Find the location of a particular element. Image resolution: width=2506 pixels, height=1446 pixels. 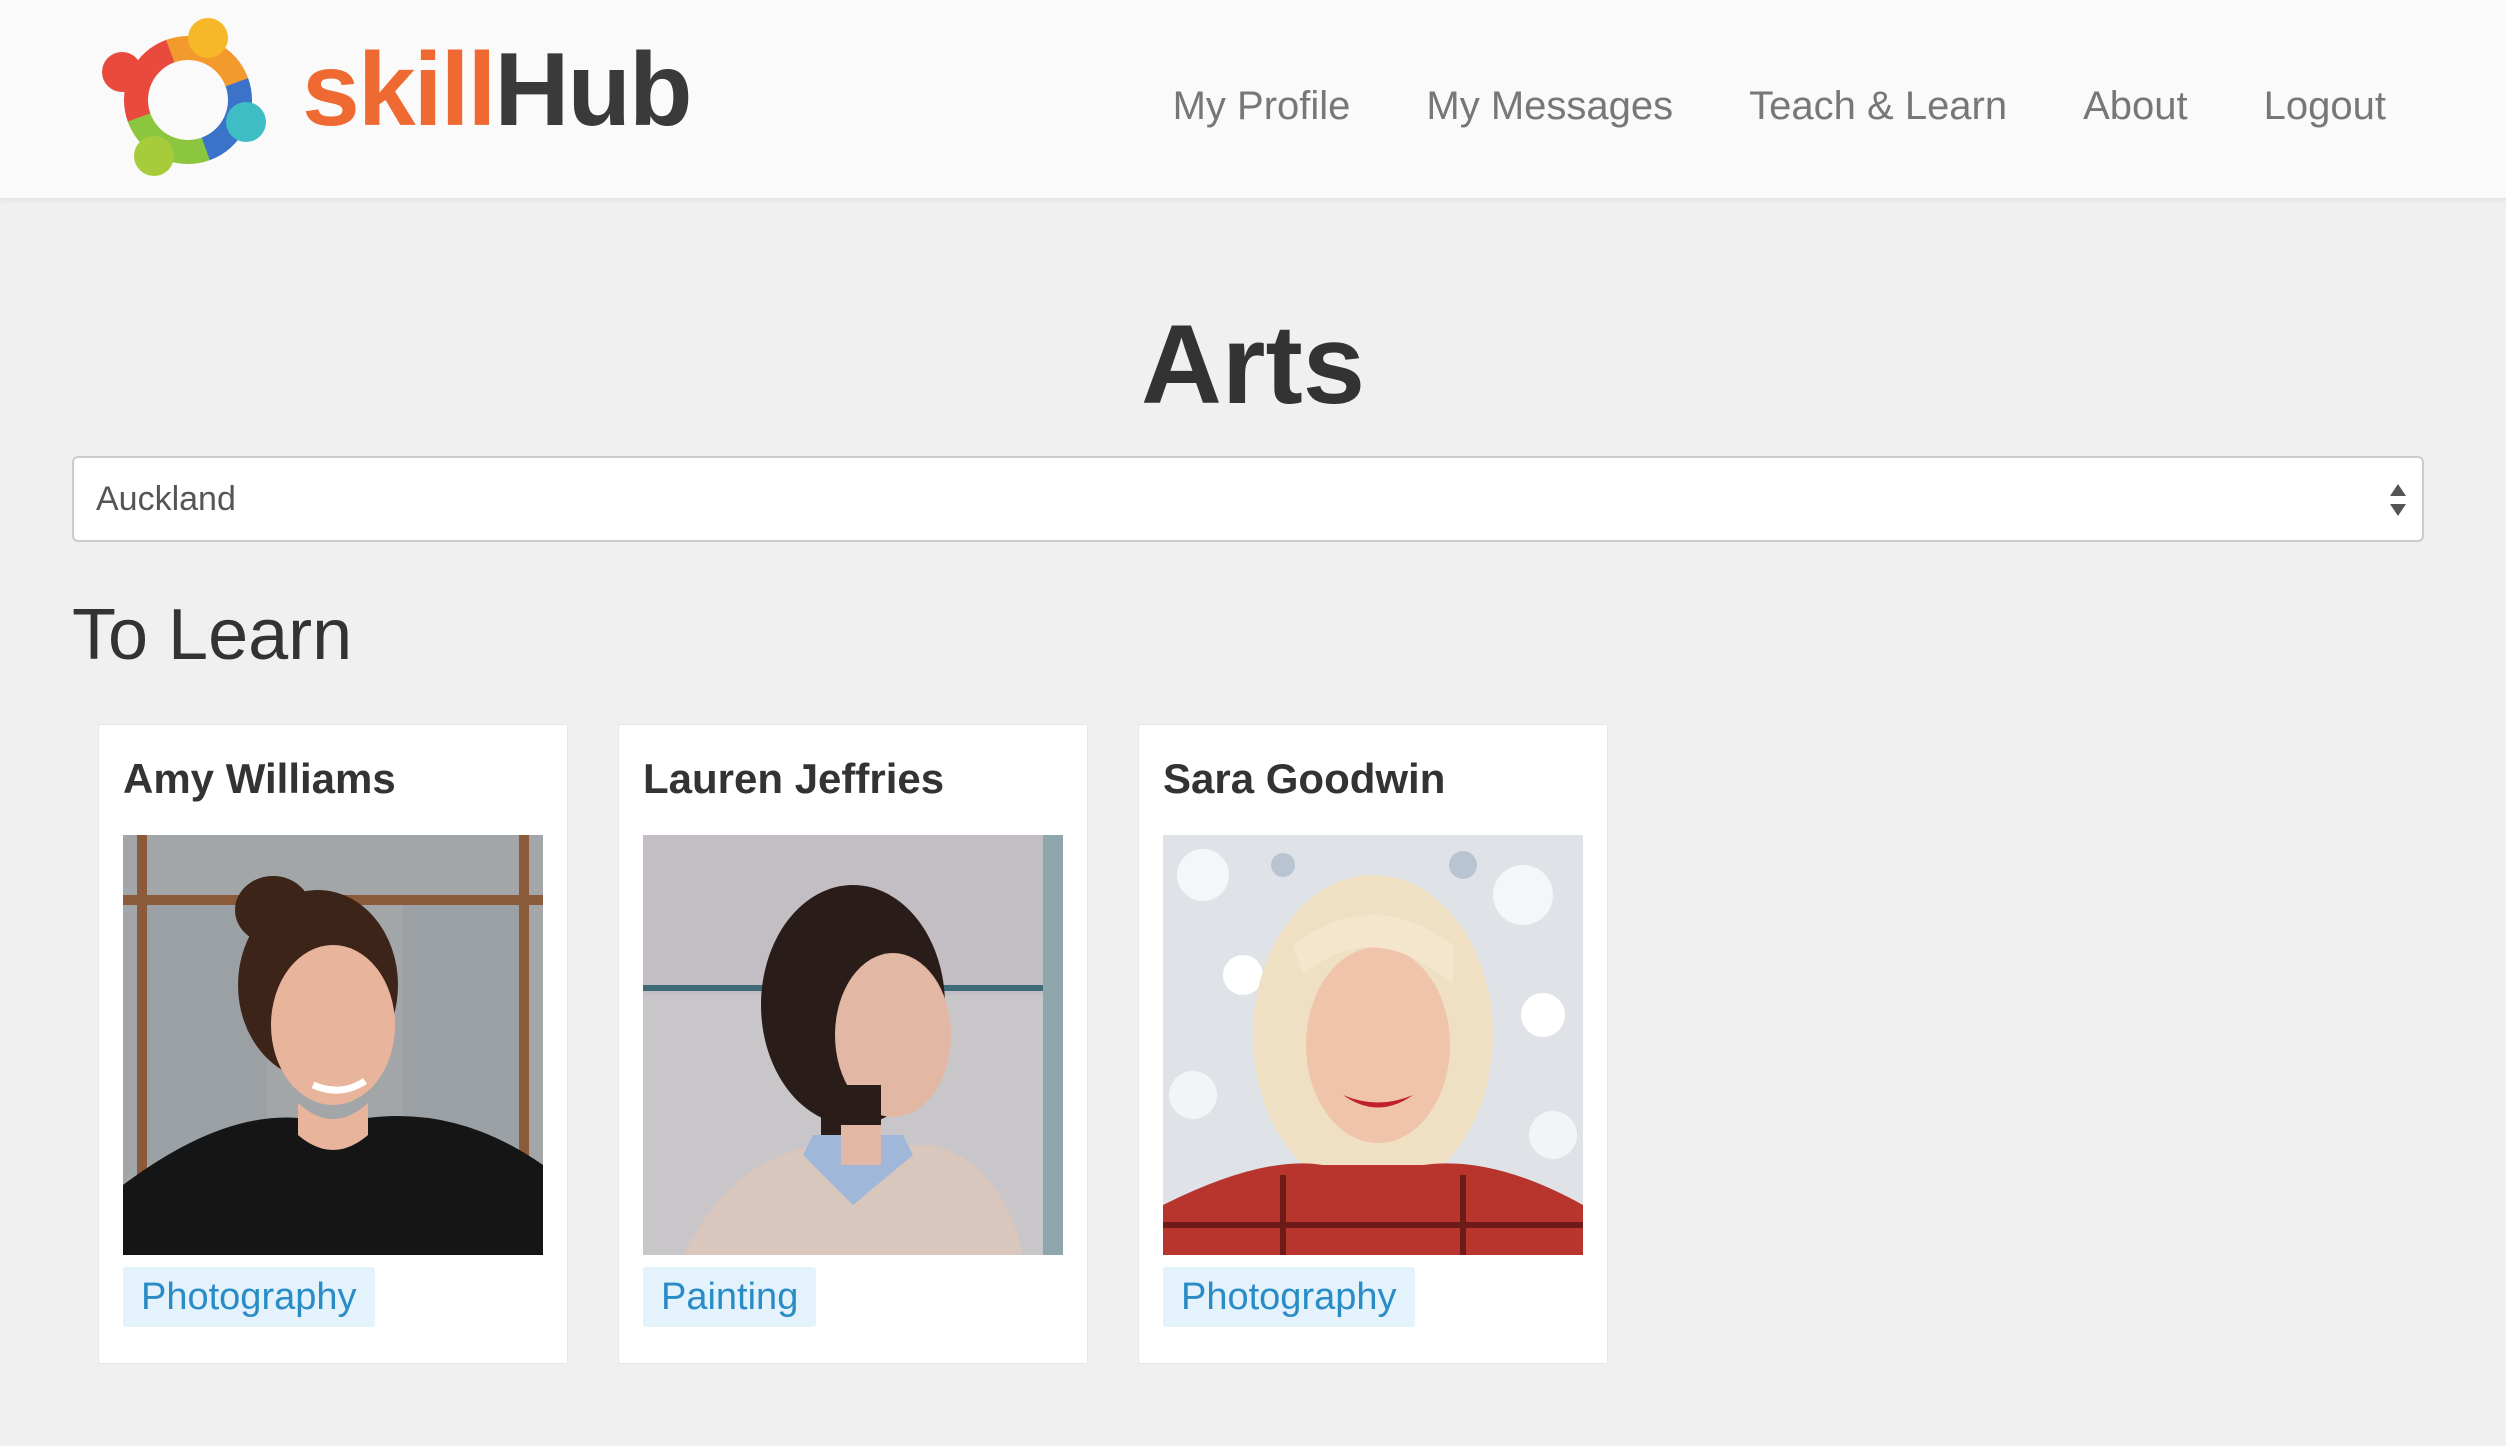

brand-name-part2: Hub is located at coordinates (593, 90).